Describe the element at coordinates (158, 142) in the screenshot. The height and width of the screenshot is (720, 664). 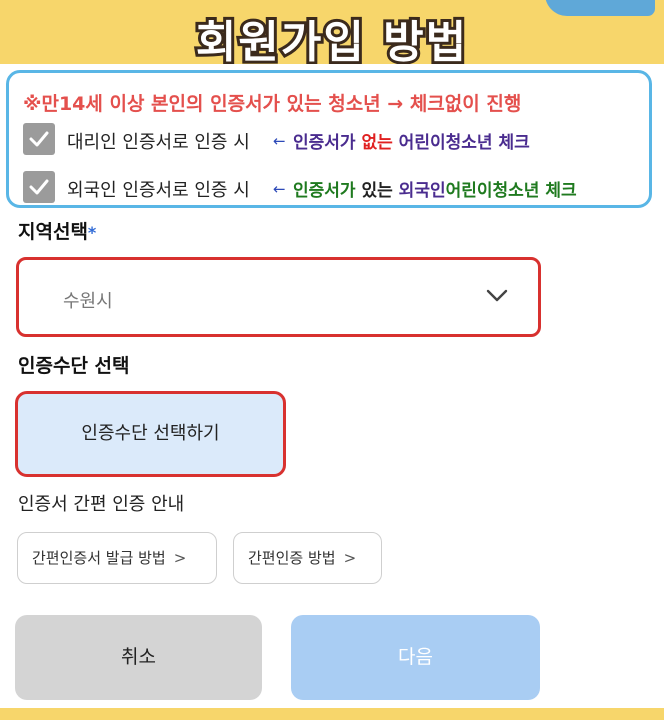
I see `proxy-checkbox-label: 대리인 인증서로 인증 시` at that location.